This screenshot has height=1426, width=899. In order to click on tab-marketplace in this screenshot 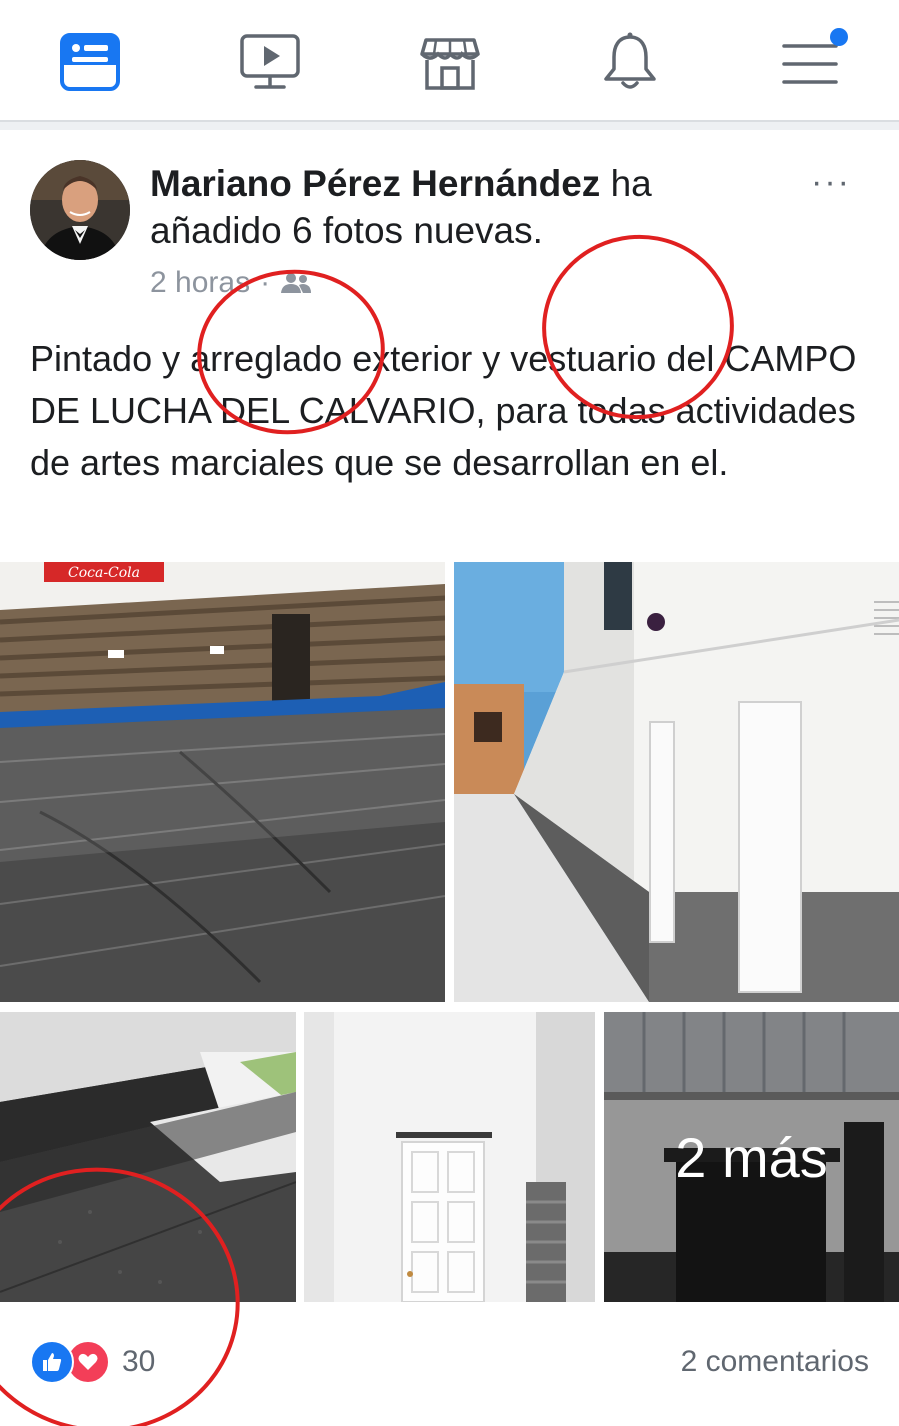, I will do `click(450, 62)`.